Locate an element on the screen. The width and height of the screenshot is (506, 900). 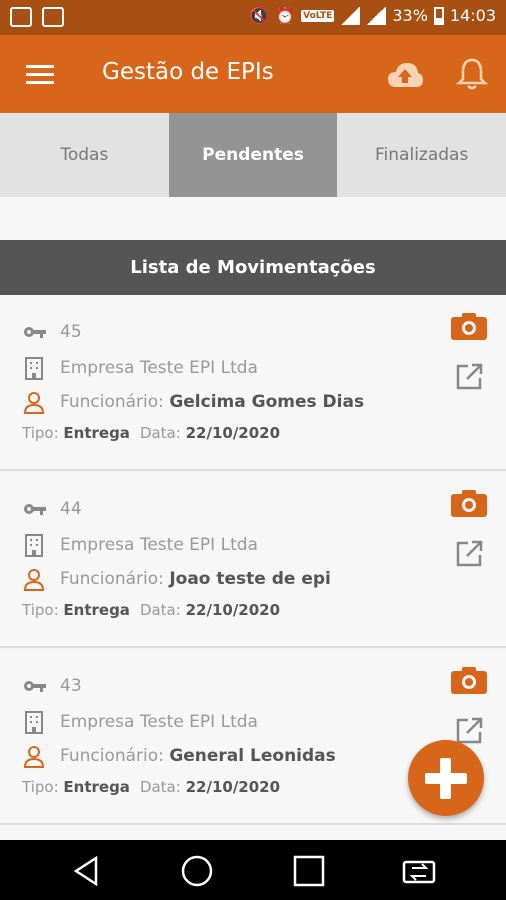
list-header: Lista de Movimentações is located at coordinates (253, 267).